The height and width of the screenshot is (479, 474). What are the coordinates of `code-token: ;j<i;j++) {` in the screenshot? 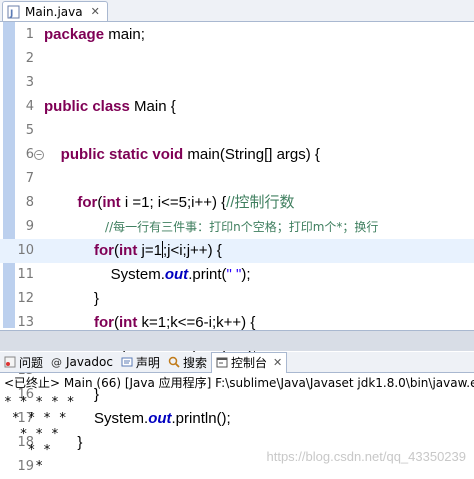 It's located at (192, 250).